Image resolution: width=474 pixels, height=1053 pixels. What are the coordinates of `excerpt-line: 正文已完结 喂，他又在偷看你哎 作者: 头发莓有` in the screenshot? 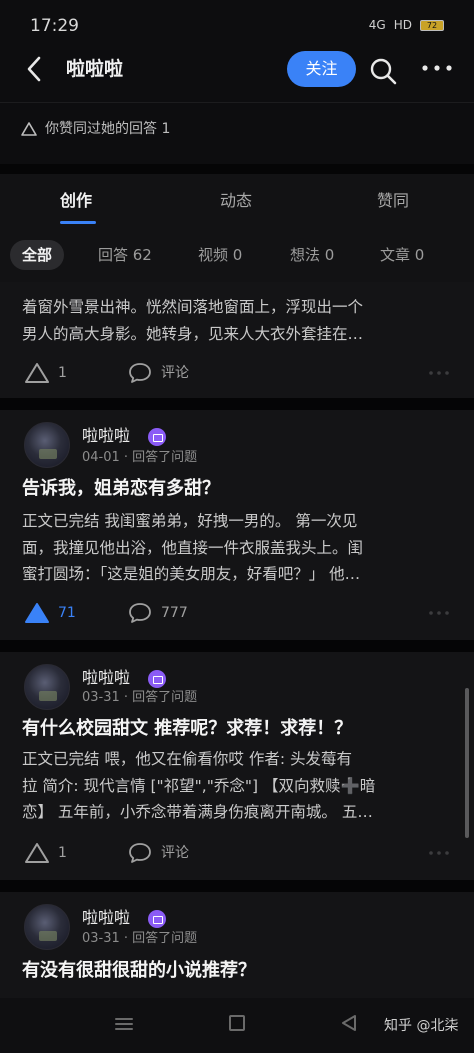 It's located at (187, 759).